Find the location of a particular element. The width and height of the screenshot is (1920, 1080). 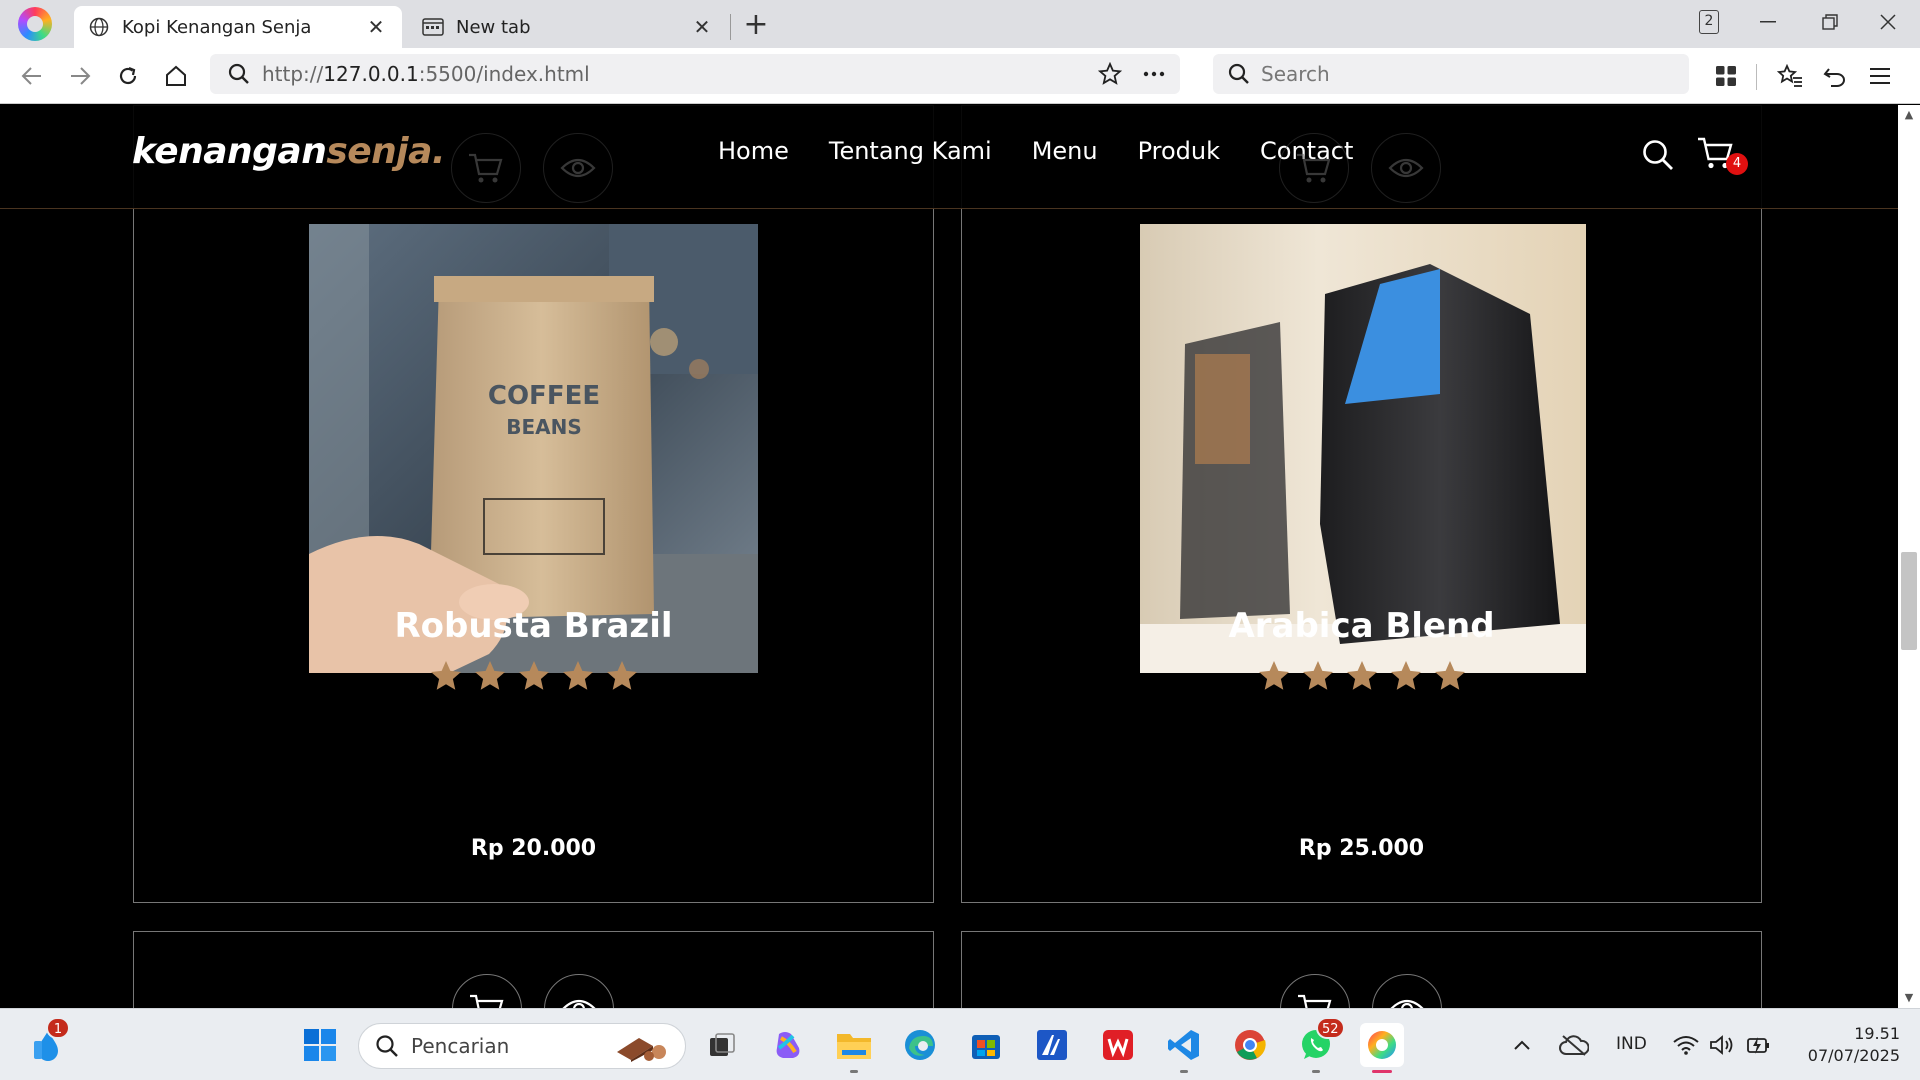

widgets-icon: 1 is located at coordinates (48, 1042).